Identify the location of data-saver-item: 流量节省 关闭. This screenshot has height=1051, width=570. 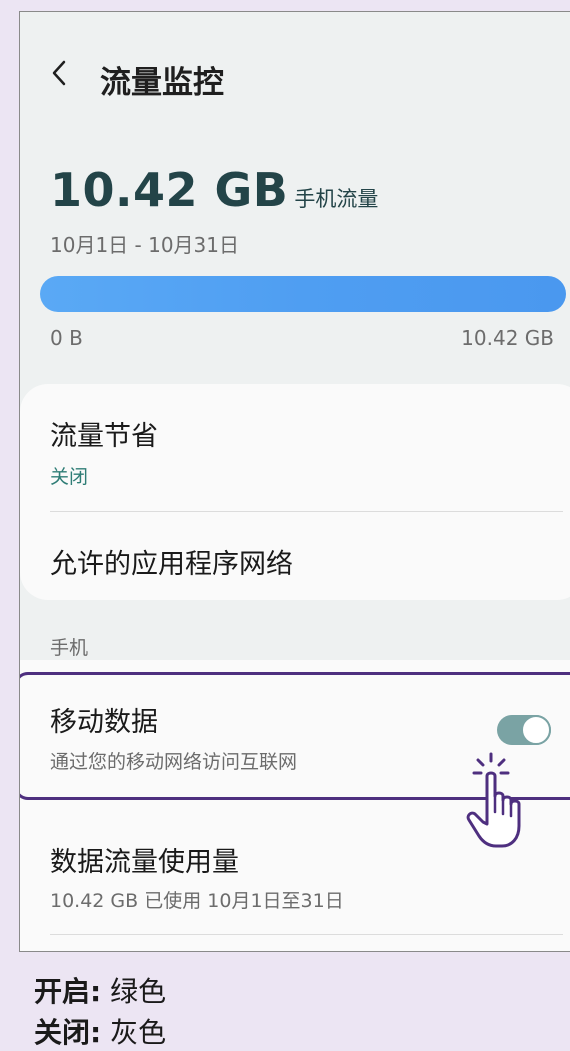
(295, 448).